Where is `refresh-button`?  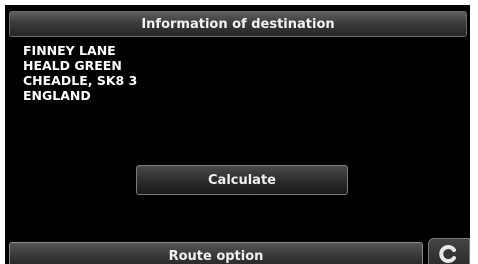
refresh-button is located at coordinates (449, 251).